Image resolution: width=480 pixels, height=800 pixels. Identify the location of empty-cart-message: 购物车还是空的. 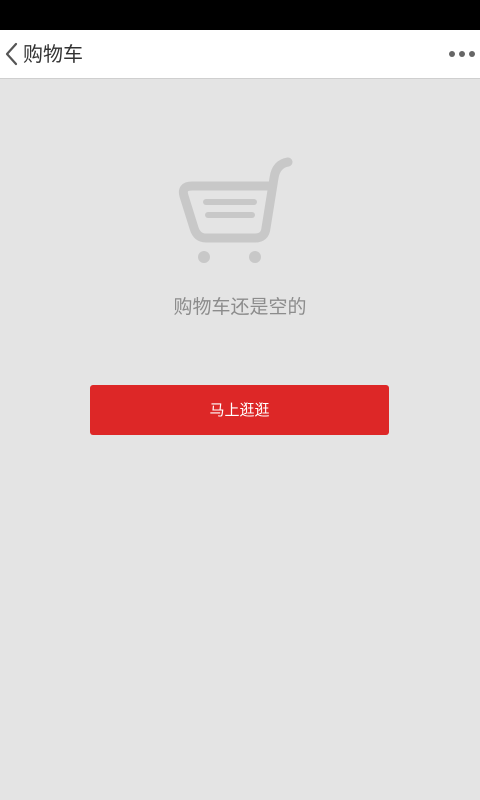
(240, 307).